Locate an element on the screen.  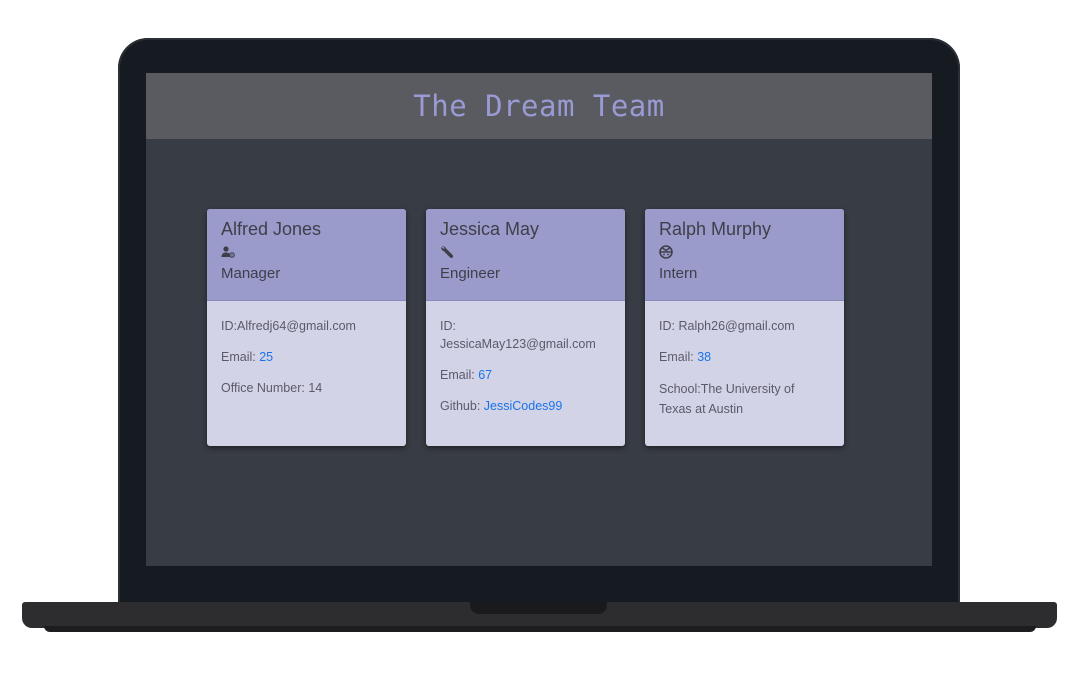
page-title: The Dream Team is located at coordinates (539, 106).